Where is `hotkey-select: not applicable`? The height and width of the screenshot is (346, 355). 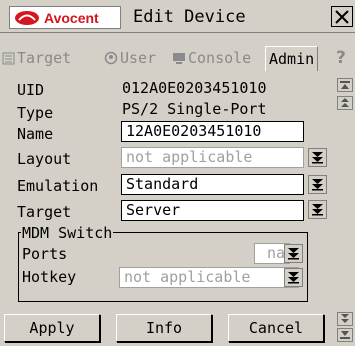 hotkey-select: not applicable is located at coordinates (209, 277).